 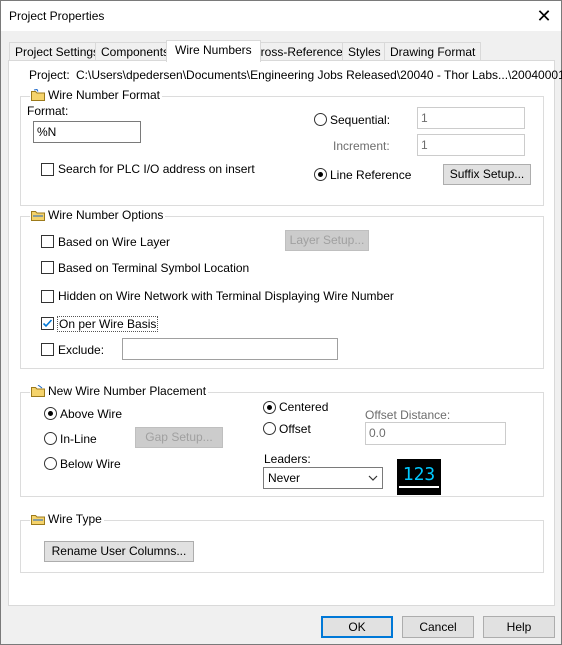 What do you see at coordinates (47, 349) in the screenshot?
I see `exclude-checkbox` at bounding box center [47, 349].